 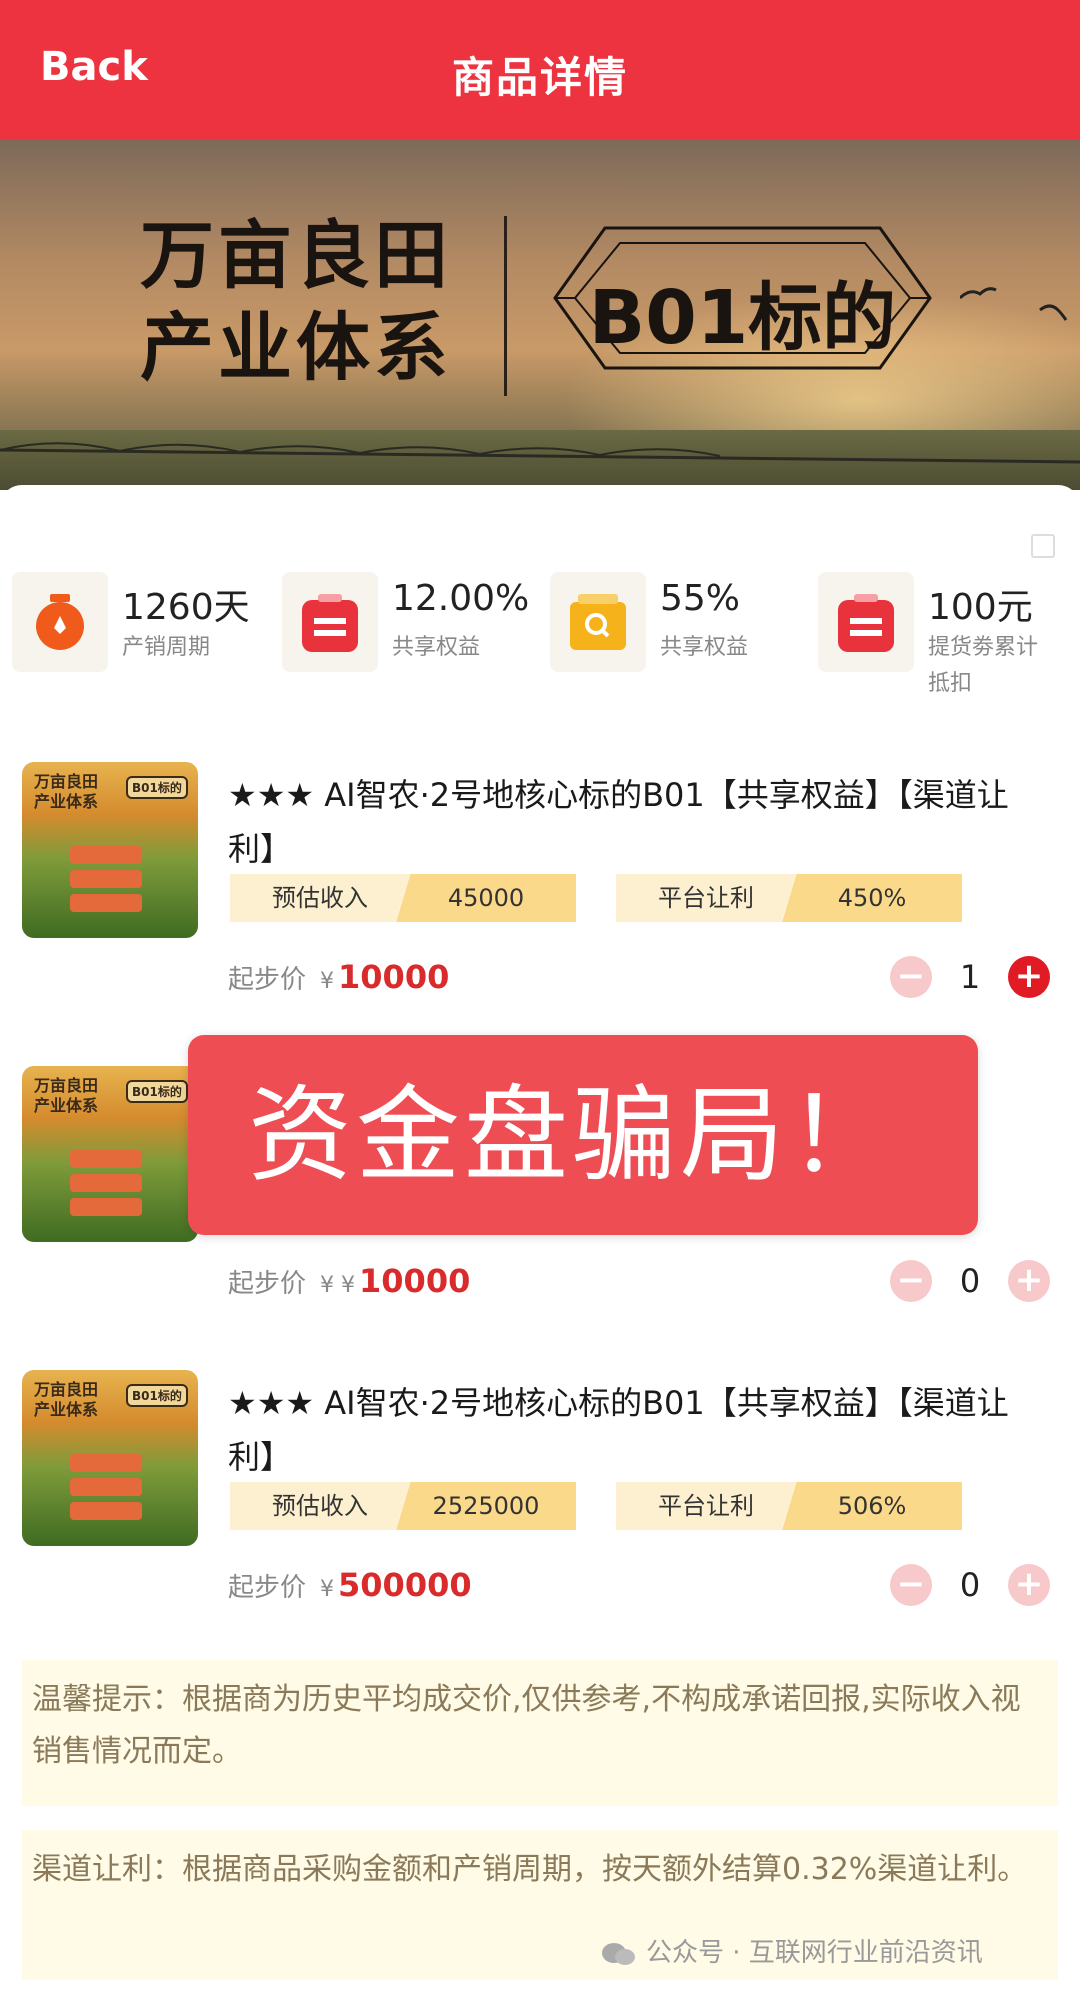 I want to click on wechat-icon, so click(x=618, y=1953).